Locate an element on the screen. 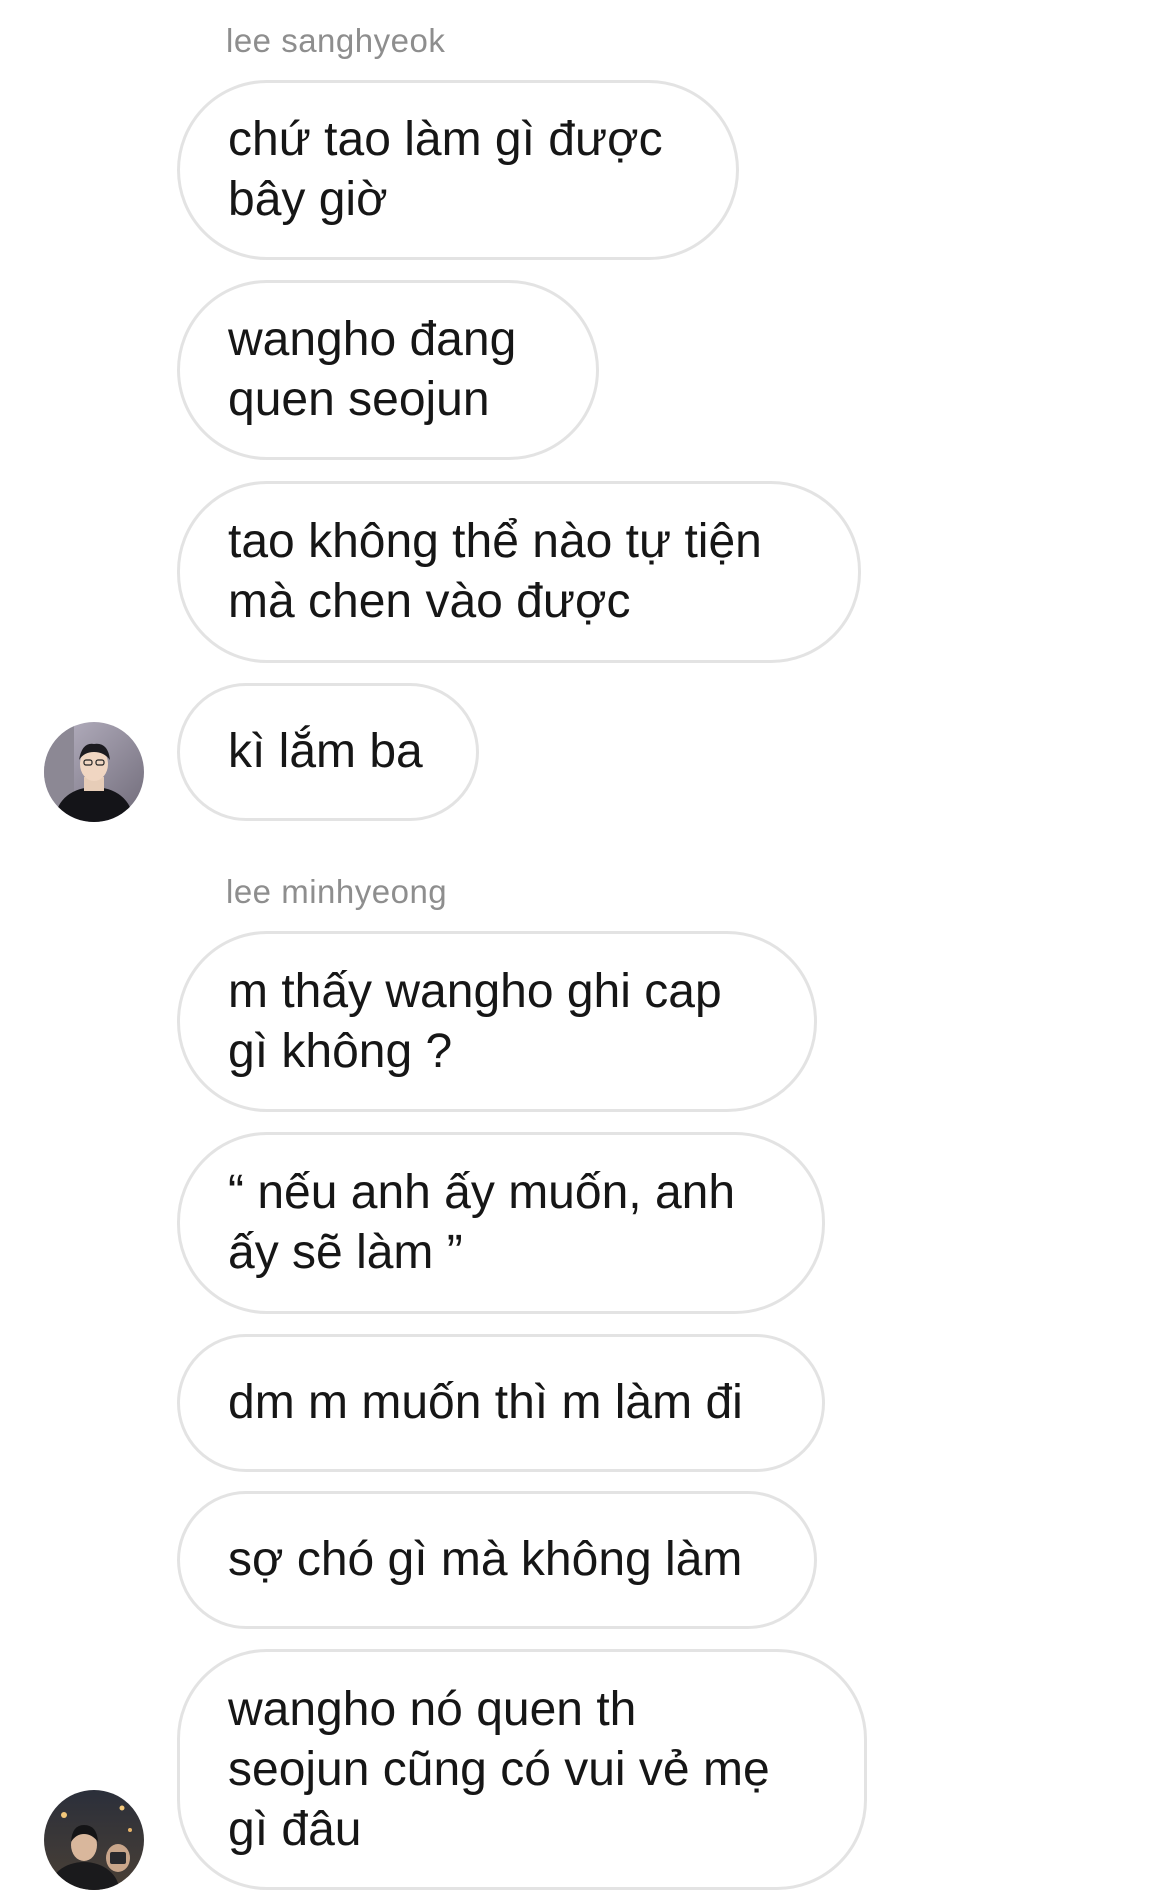 The width and height of the screenshot is (1170, 1891). message-bubble: m thấy wangho ghi cap gì không ? is located at coordinates (497, 1021).